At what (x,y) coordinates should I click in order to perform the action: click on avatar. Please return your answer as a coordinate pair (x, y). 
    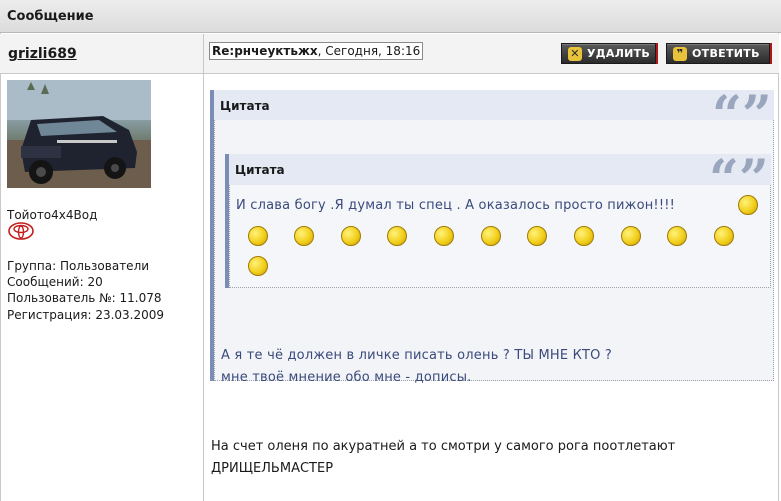
    Looking at the image, I should click on (79, 134).